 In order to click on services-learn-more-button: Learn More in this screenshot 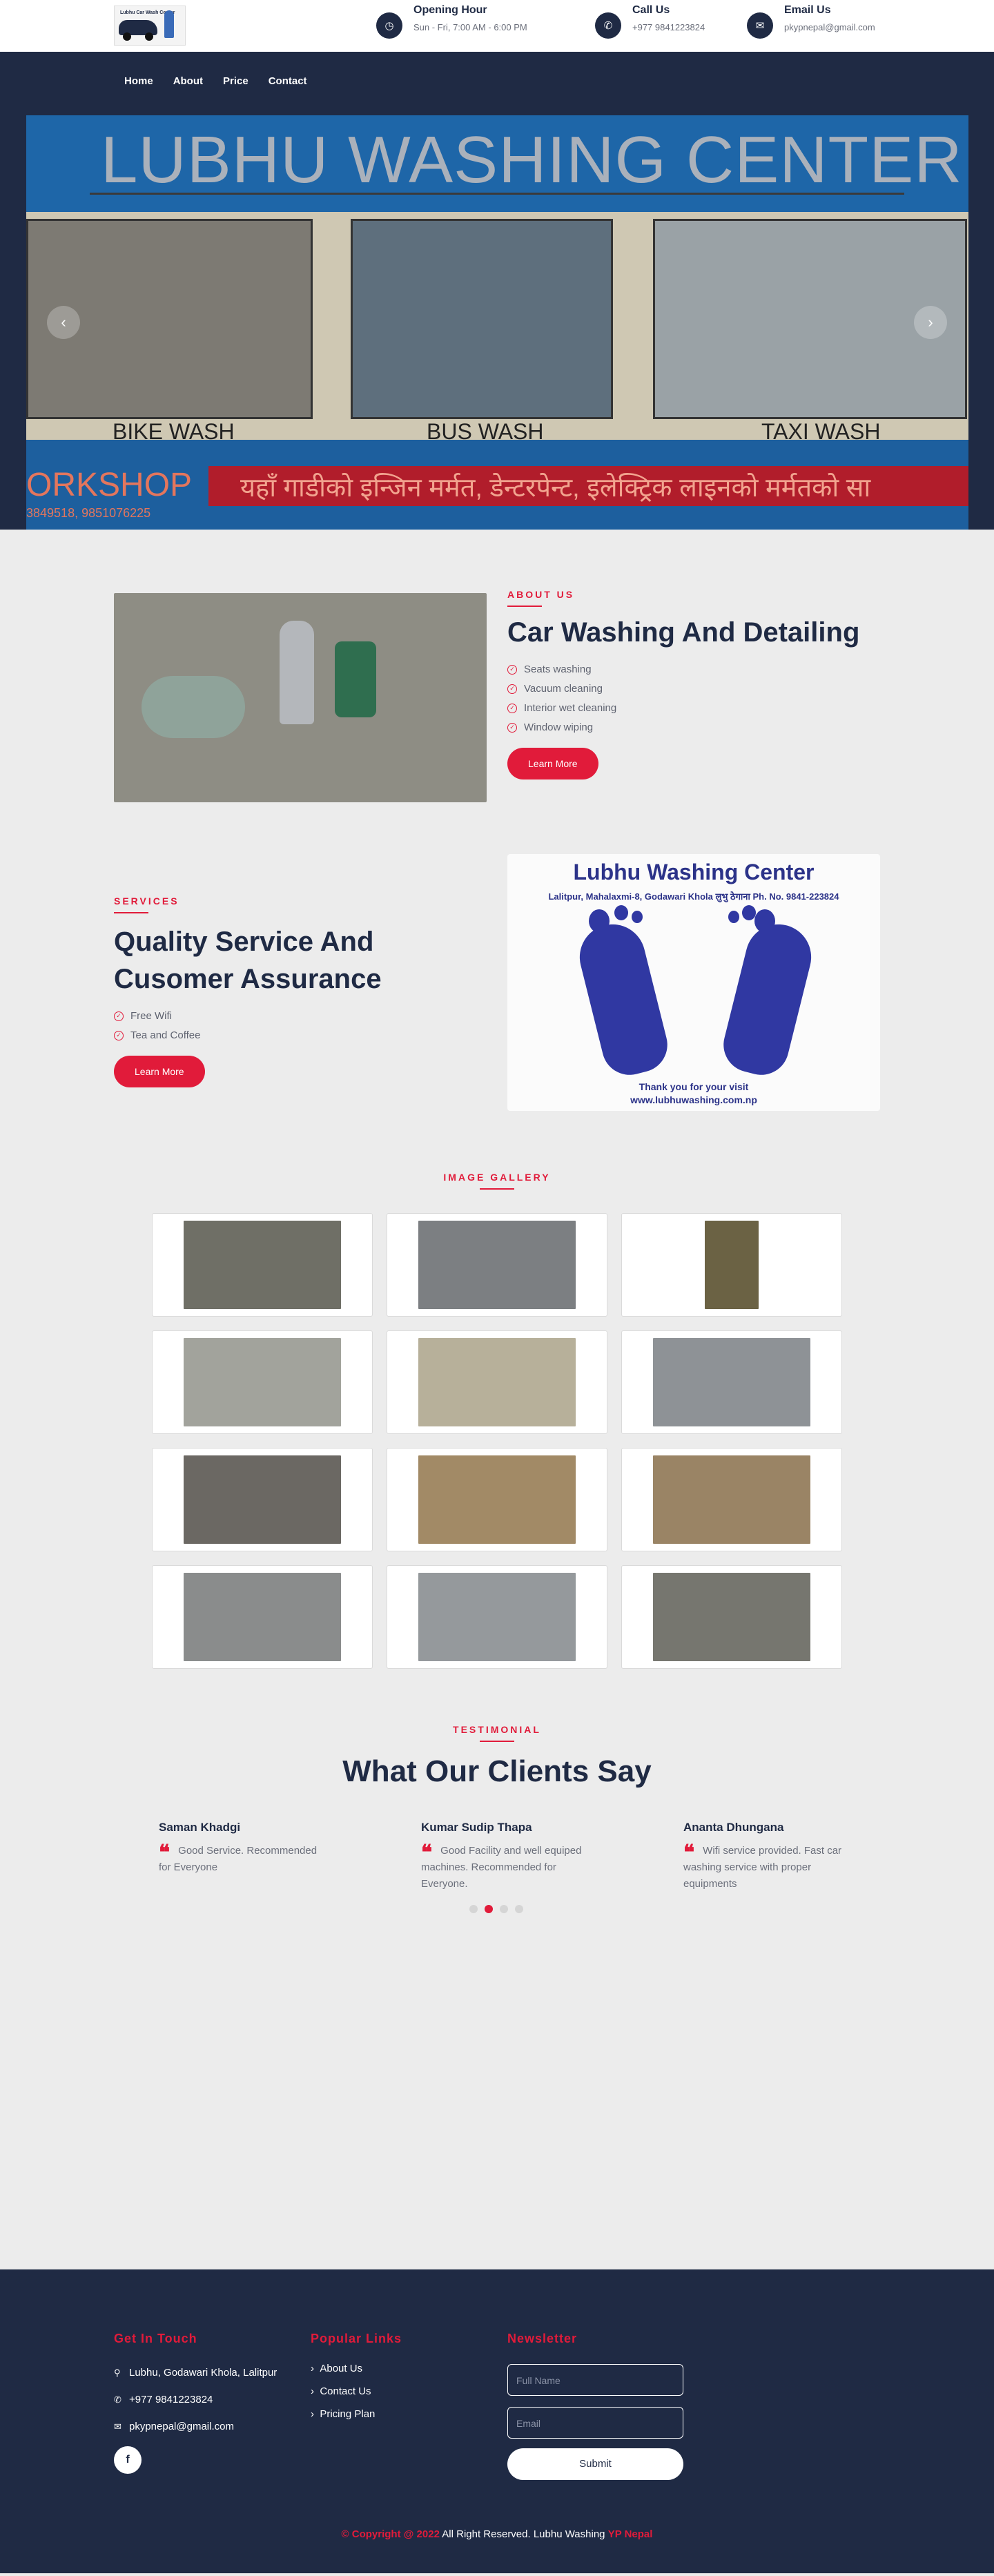, I will do `click(159, 1071)`.